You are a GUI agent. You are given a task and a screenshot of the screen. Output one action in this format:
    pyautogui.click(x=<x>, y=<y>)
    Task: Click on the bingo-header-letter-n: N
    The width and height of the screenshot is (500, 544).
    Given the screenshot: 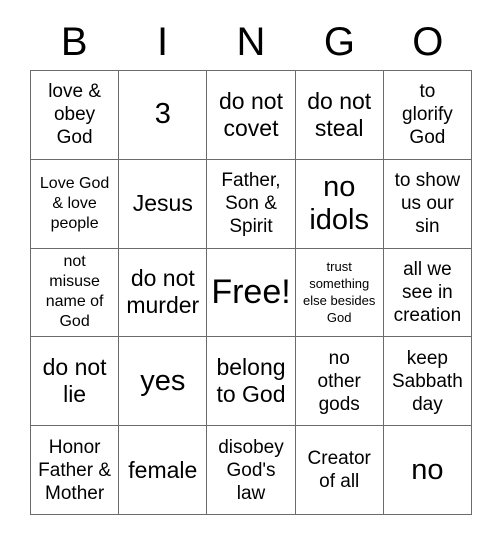 What is the action you would take?
    pyautogui.click(x=251, y=42)
    